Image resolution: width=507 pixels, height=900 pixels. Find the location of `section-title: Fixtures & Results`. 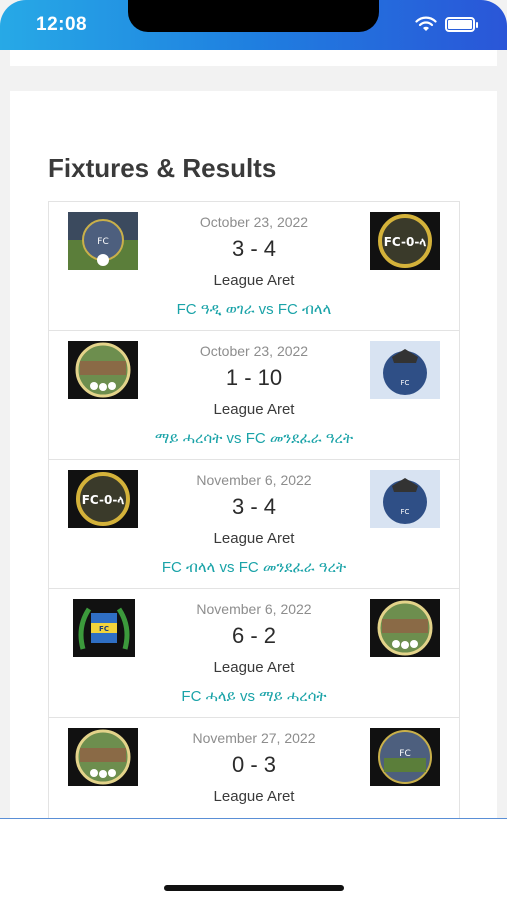

section-title: Fixtures & Results is located at coordinates (162, 168).